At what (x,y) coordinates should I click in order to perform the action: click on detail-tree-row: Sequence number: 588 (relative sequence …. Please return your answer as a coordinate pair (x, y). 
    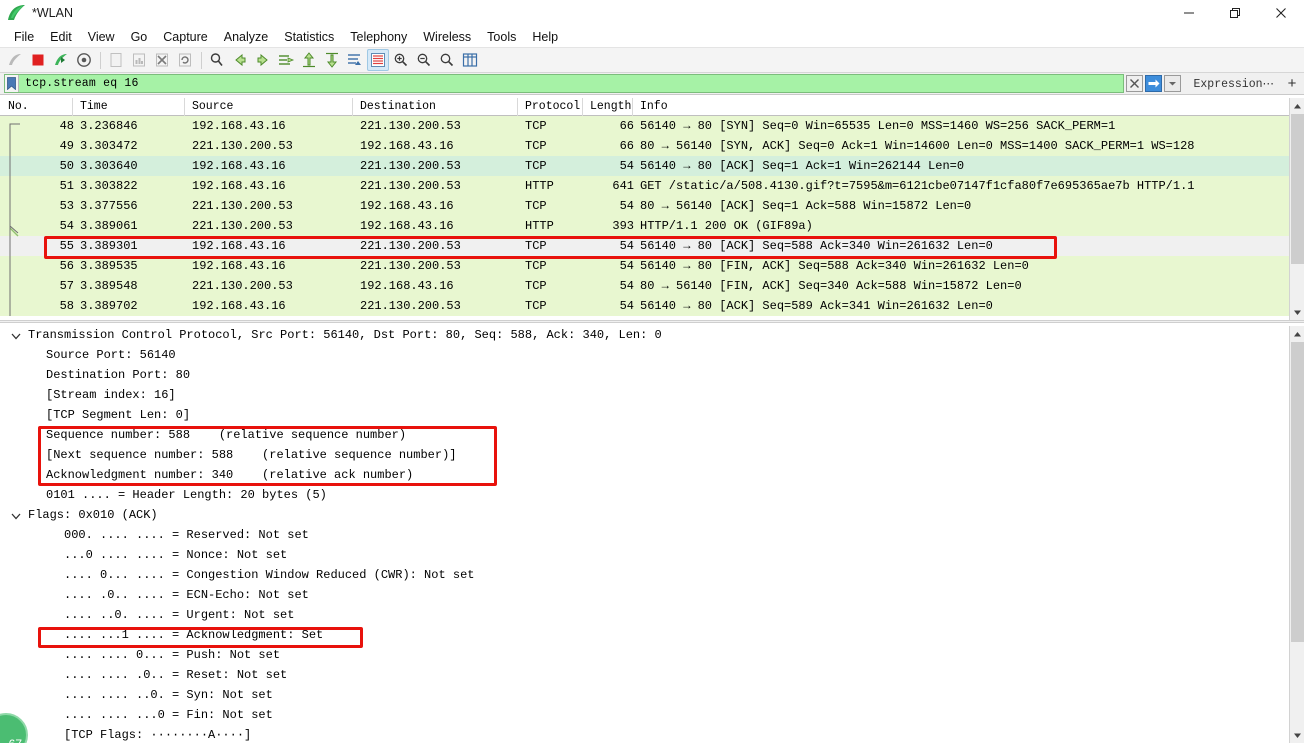
    Looking at the image, I should click on (644, 436).